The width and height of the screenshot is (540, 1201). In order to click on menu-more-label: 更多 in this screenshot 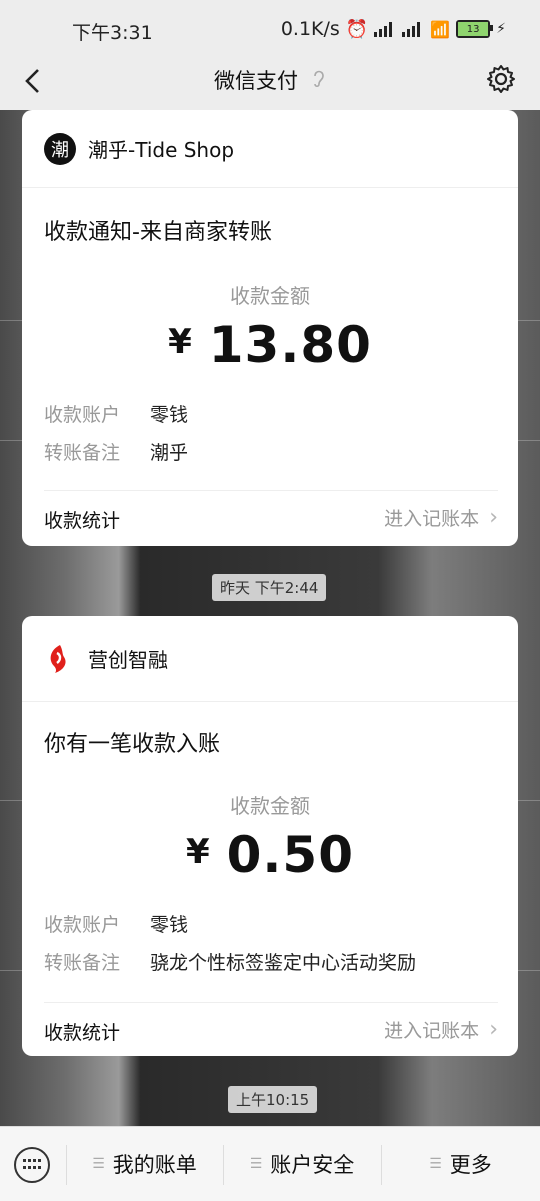, I will do `click(470, 1165)`.